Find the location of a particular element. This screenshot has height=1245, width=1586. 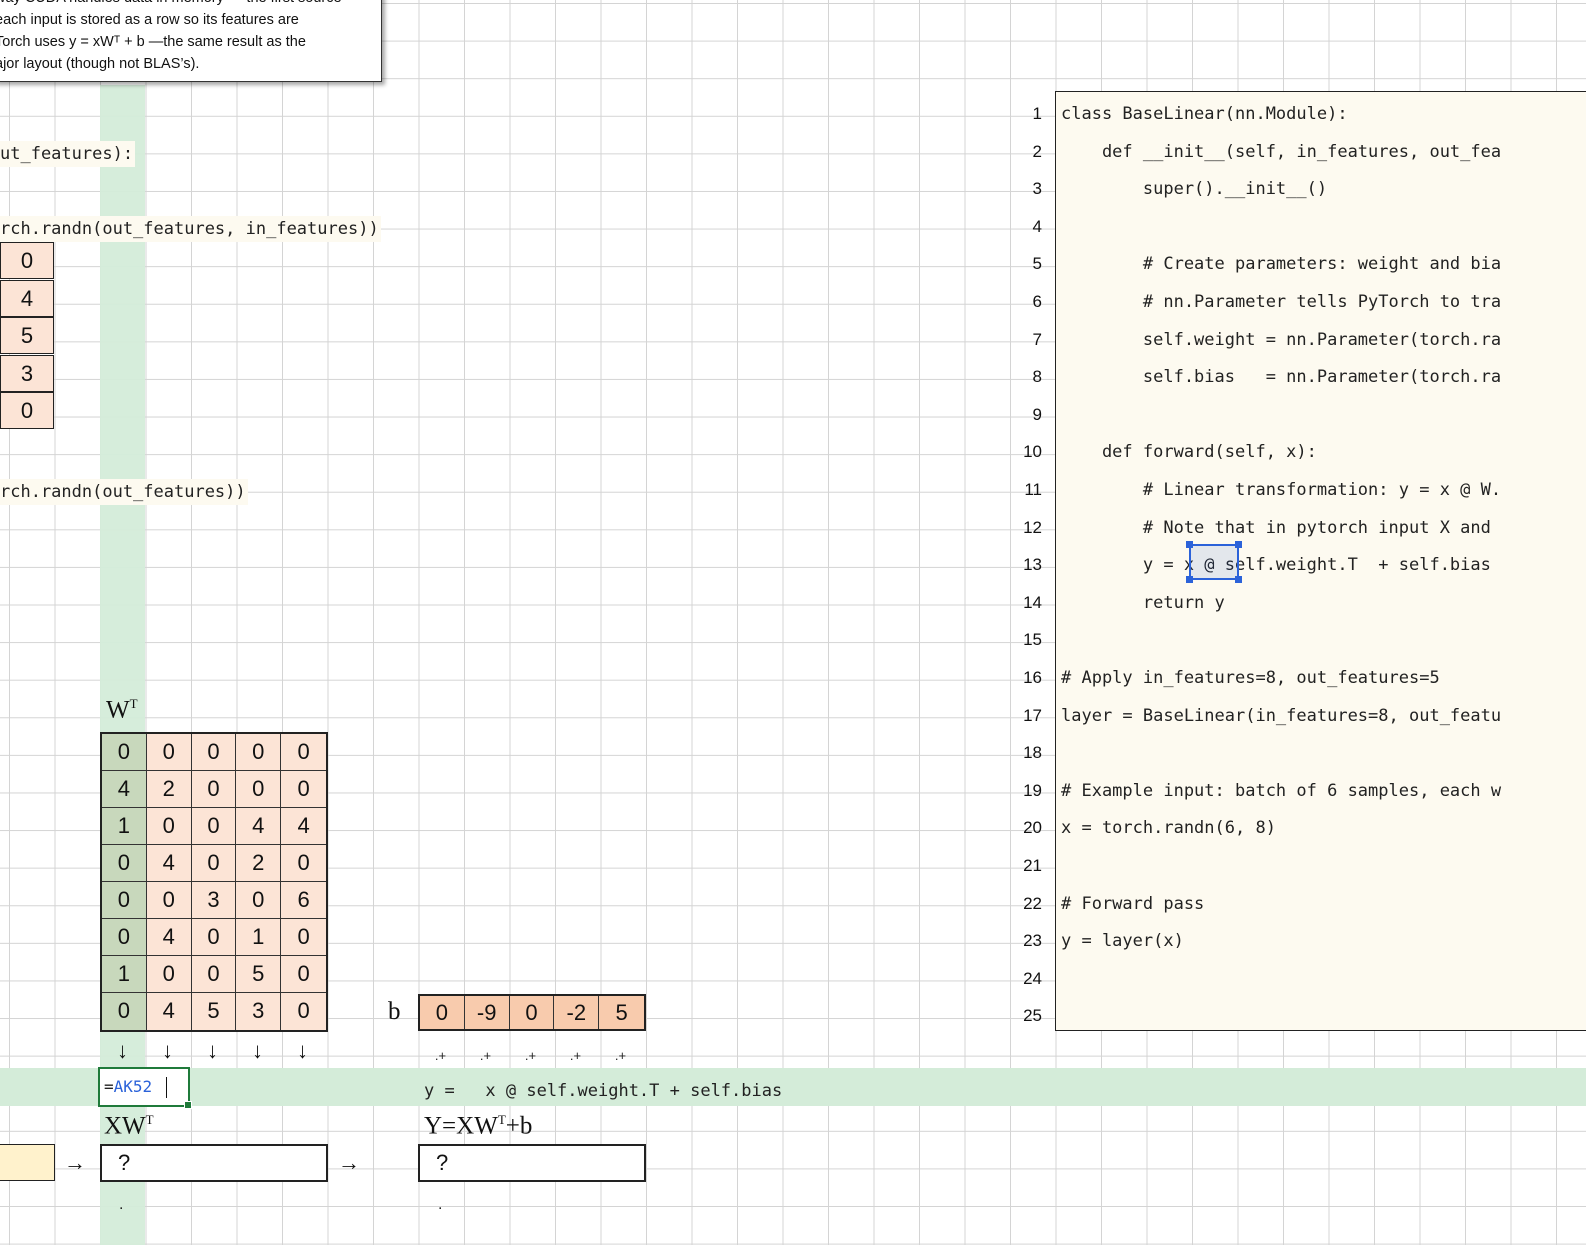

code-line: self.bias = nn.Parameter(torch.ra is located at coordinates (1281, 377).